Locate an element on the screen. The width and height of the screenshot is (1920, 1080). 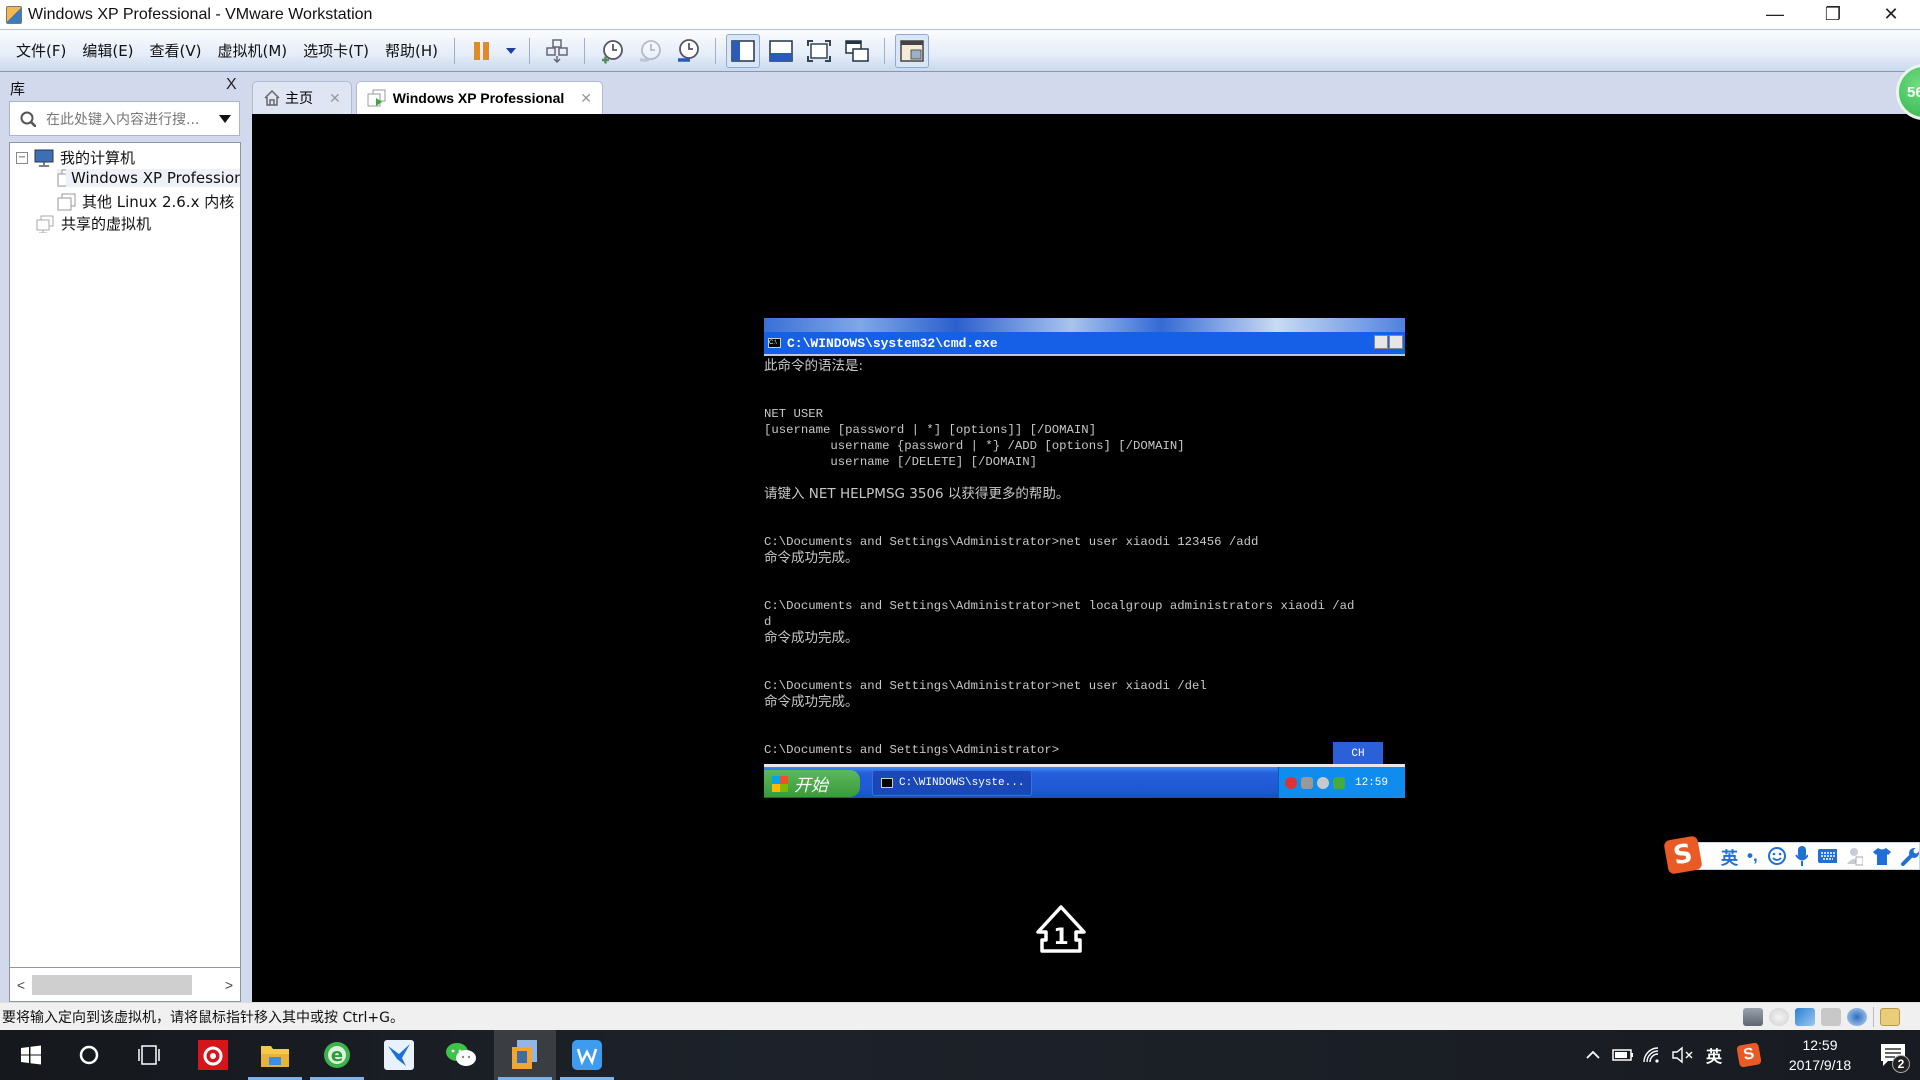
power-dropdown-button is located at coordinates (511, 51).